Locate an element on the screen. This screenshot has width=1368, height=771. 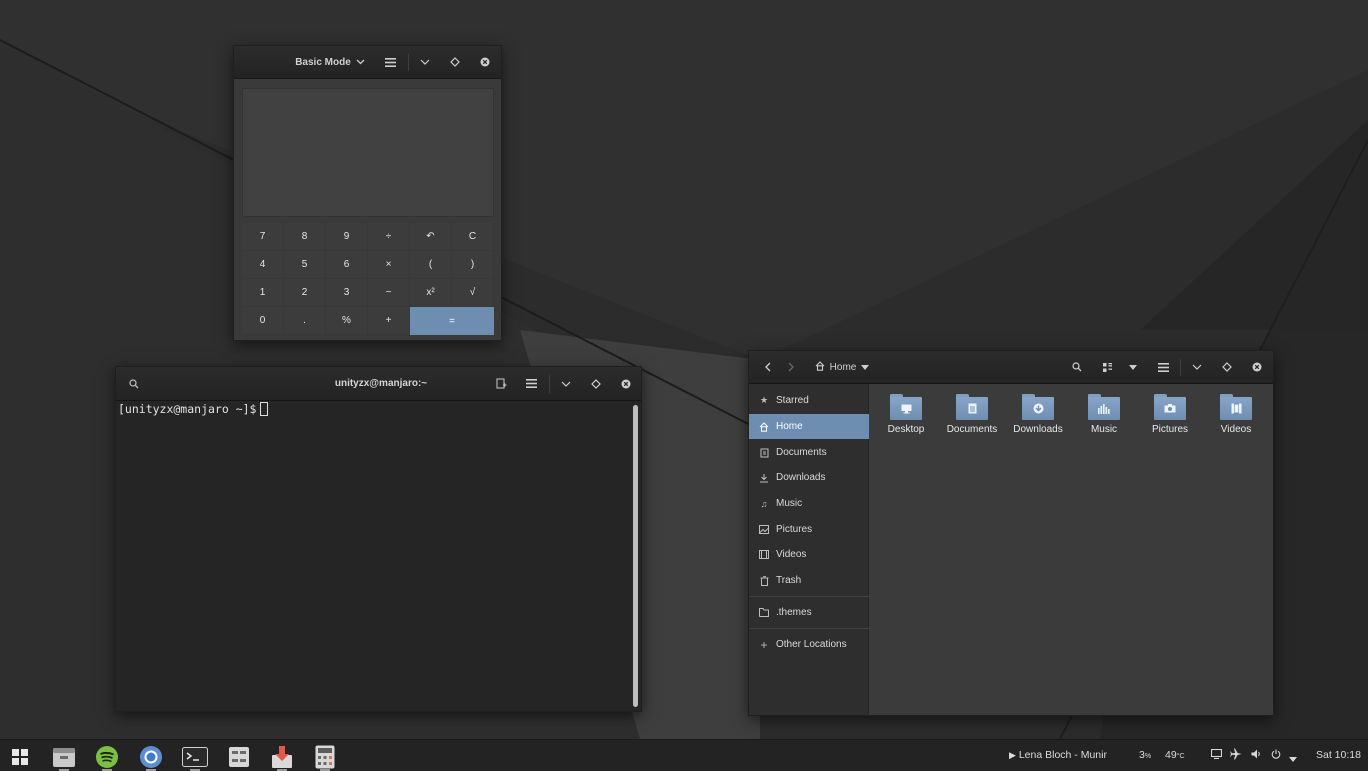
key-clear: C is located at coordinates (473, 237).